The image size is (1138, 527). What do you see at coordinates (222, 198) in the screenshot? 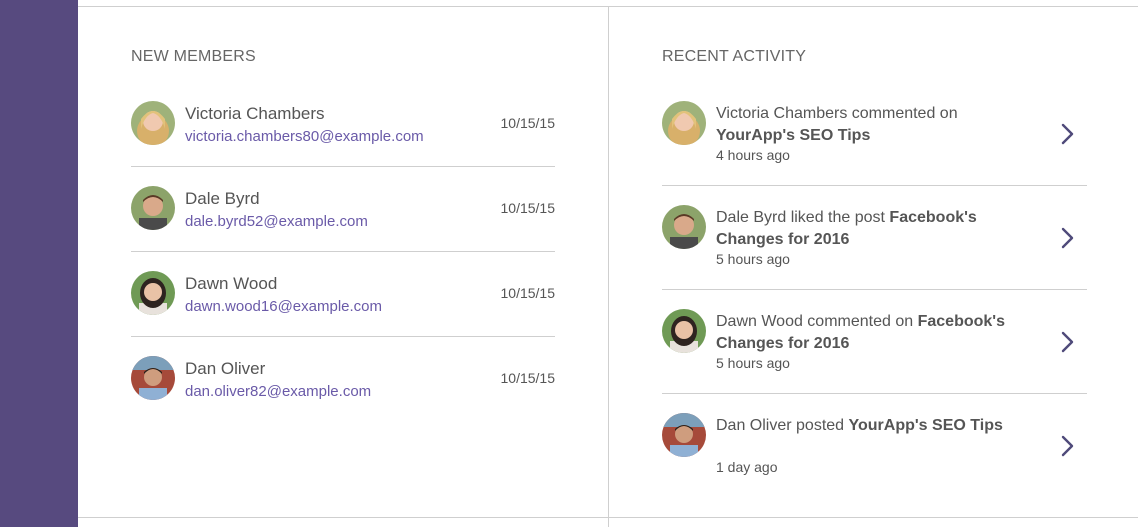
I see `member-name: Dale Byrd` at bounding box center [222, 198].